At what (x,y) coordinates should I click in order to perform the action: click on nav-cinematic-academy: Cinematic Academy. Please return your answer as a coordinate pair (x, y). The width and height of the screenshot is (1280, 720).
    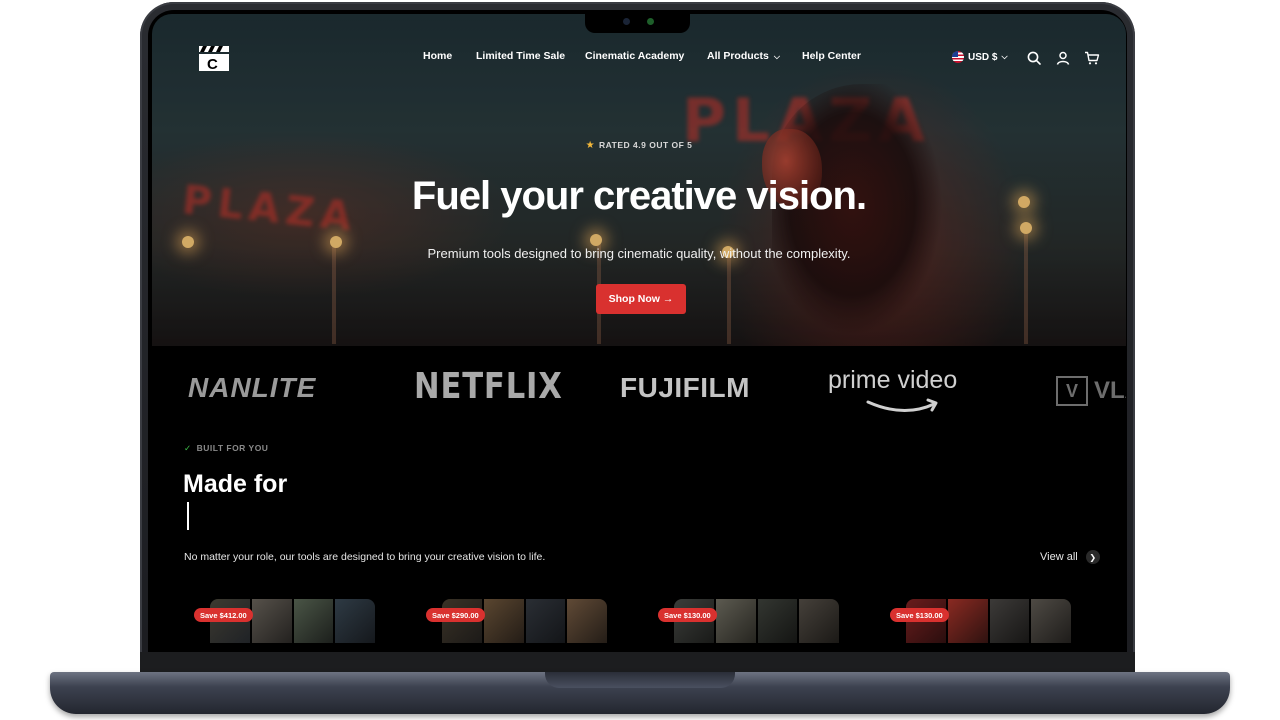
    Looking at the image, I should click on (634, 56).